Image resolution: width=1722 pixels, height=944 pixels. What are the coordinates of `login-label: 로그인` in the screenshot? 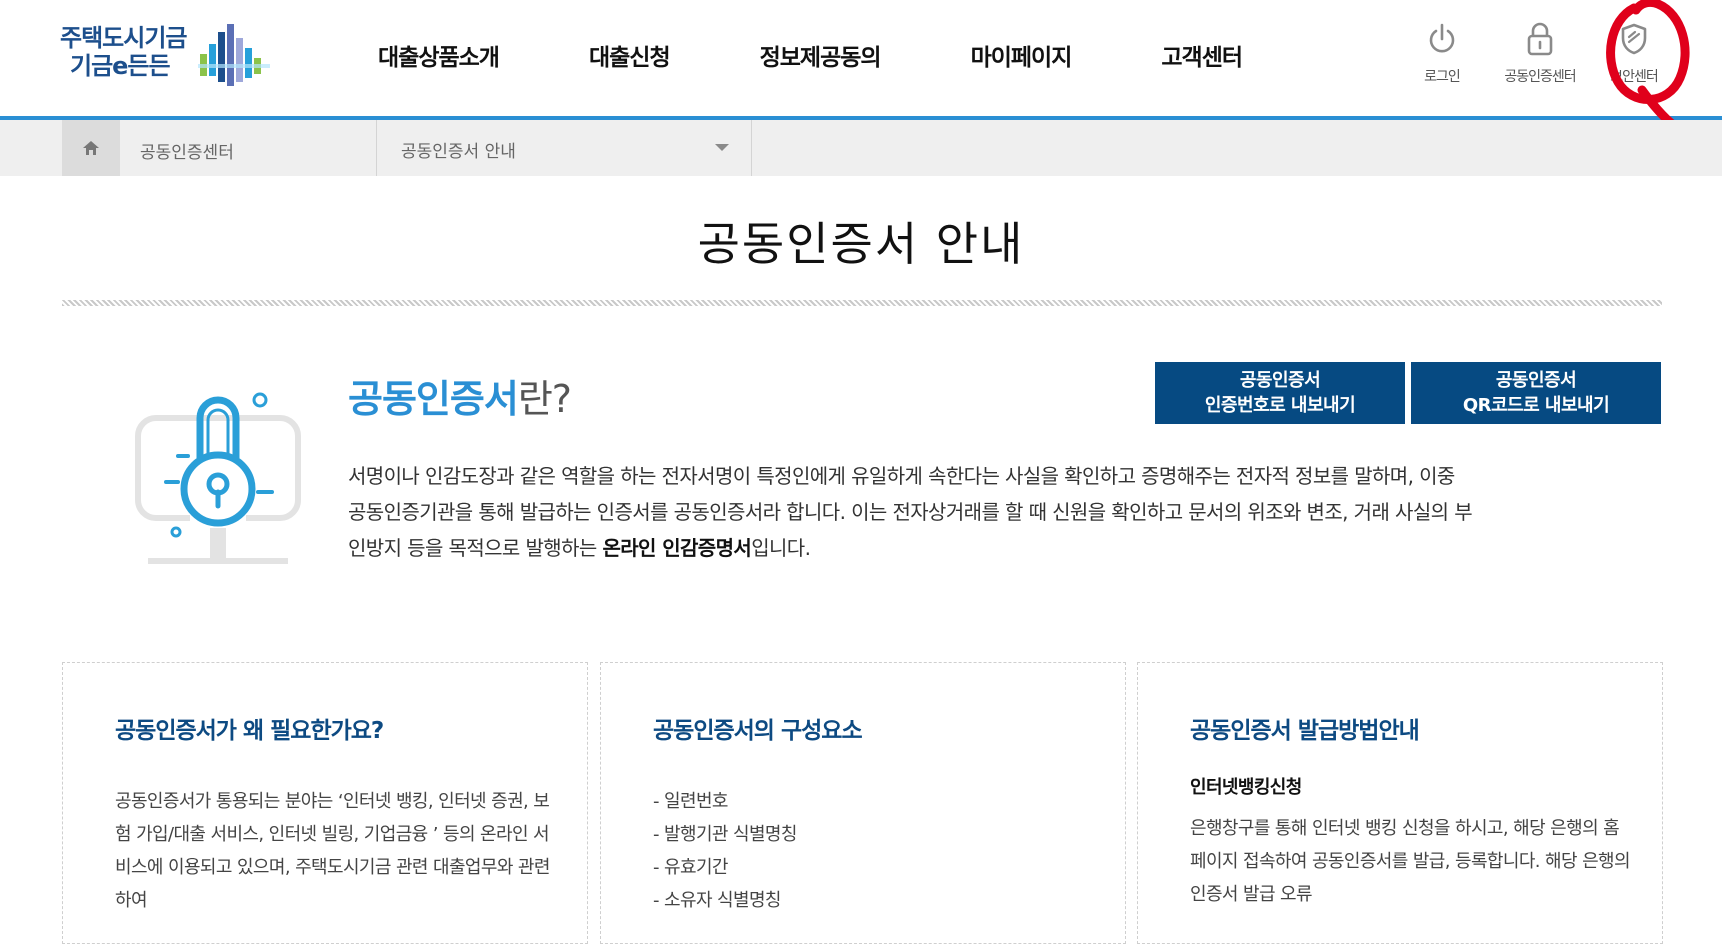 It's located at (1442, 77).